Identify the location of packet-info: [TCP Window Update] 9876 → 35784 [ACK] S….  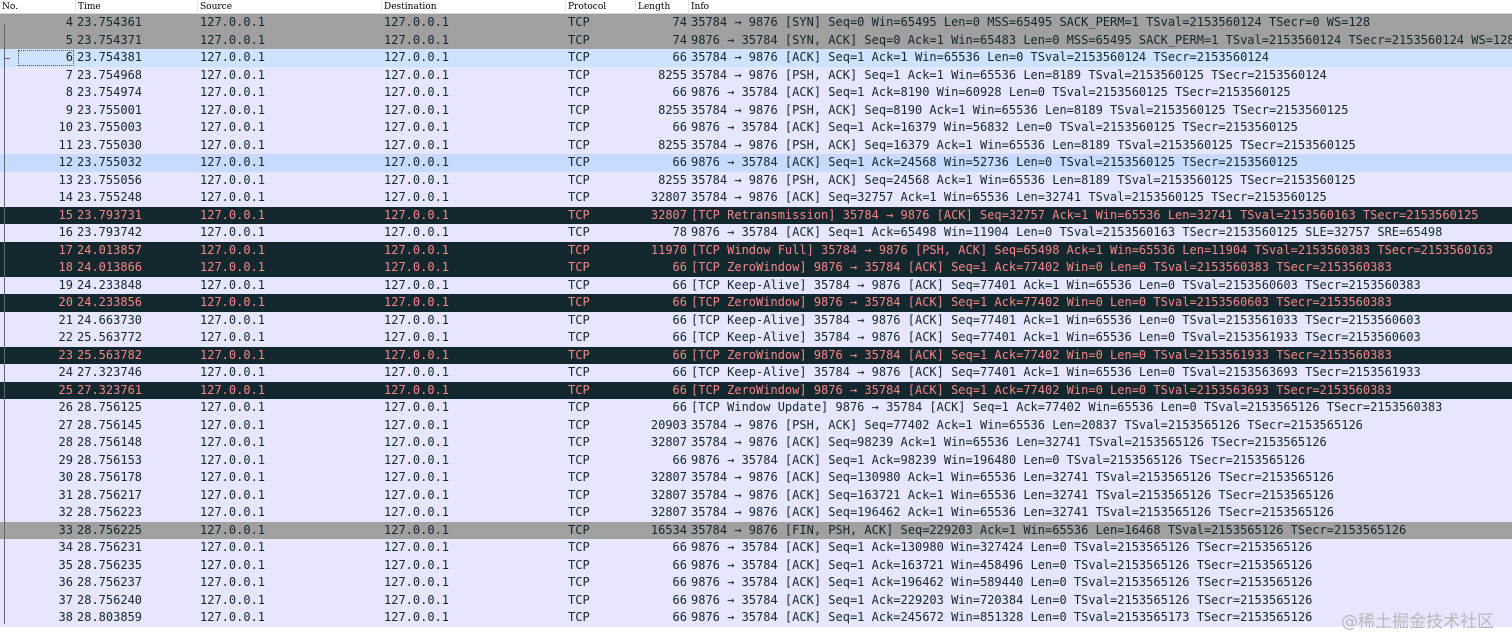
(1067, 407).